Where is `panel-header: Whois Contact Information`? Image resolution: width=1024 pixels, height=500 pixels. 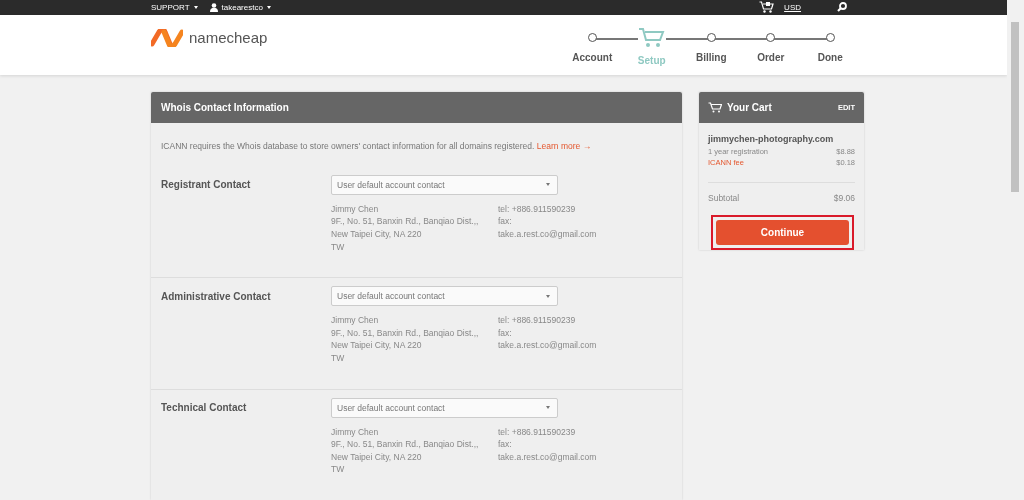 panel-header: Whois Contact Information is located at coordinates (416, 107).